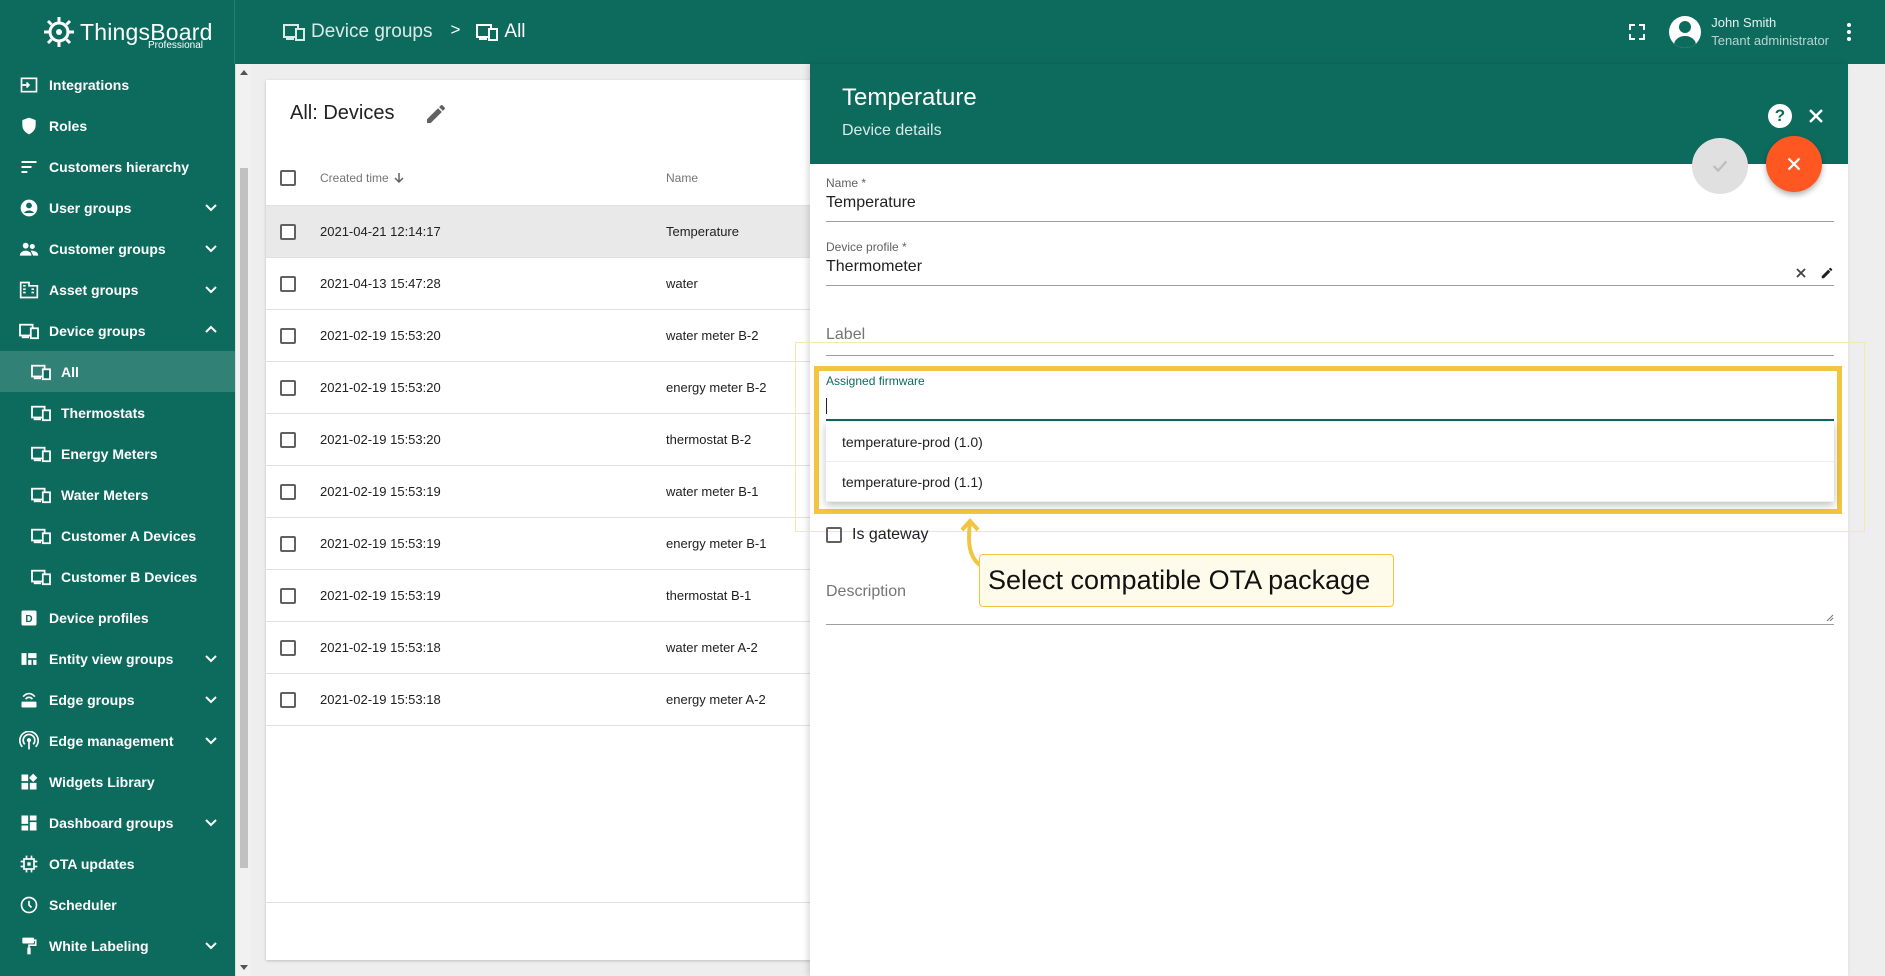 The image size is (1885, 976). I want to click on name-cell: water meter B-1, so click(712, 491).